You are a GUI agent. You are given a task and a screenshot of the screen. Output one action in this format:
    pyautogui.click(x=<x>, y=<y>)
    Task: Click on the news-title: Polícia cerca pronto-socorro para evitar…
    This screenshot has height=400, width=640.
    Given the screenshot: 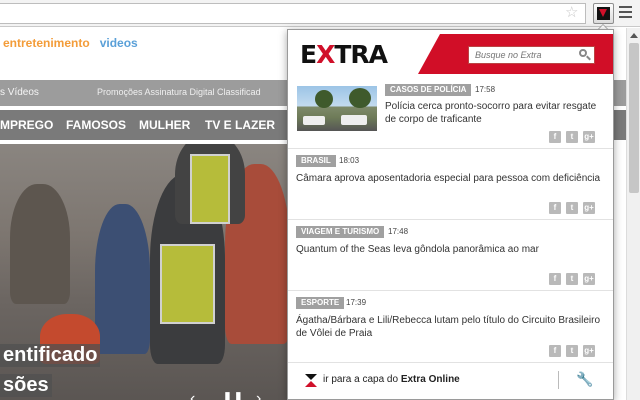 What is the action you would take?
    pyautogui.click(x=497, y=113)
    